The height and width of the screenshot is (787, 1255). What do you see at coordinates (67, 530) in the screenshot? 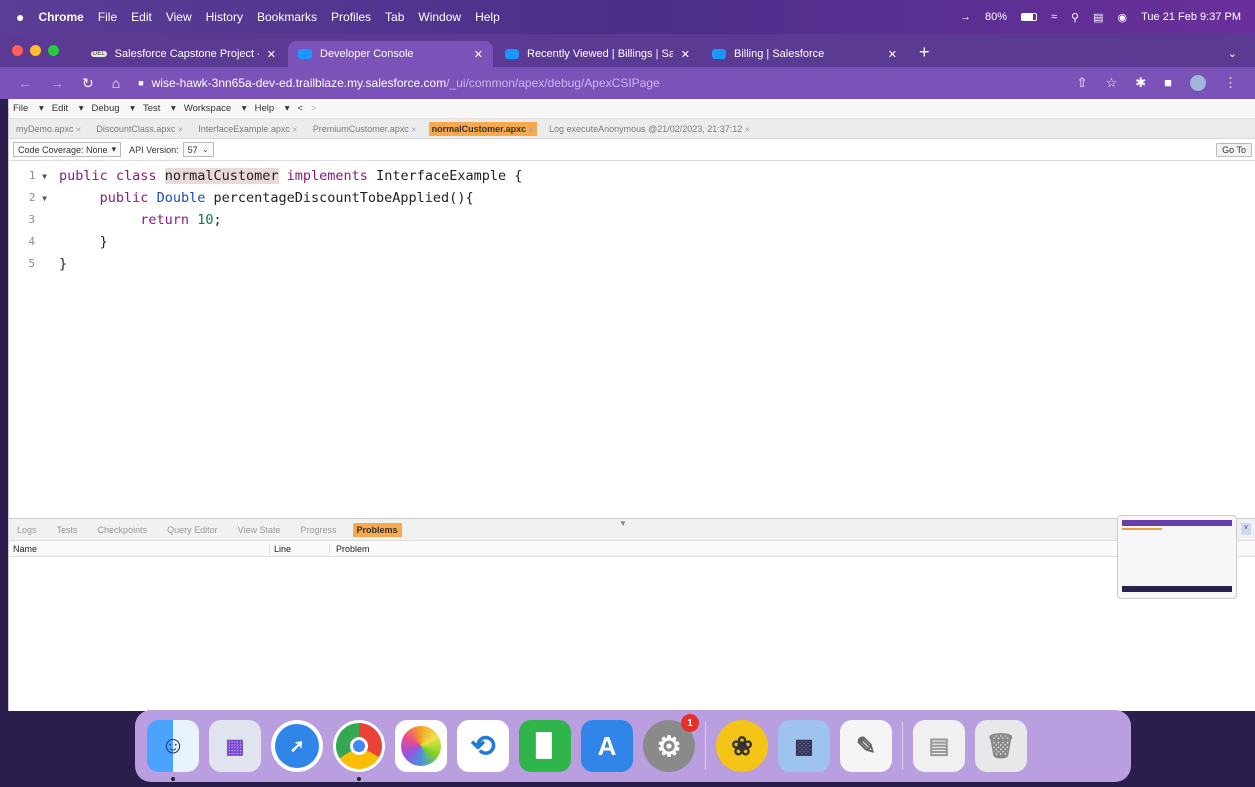
I see `tab-tests: Tests` at bounding box center [67, 530].